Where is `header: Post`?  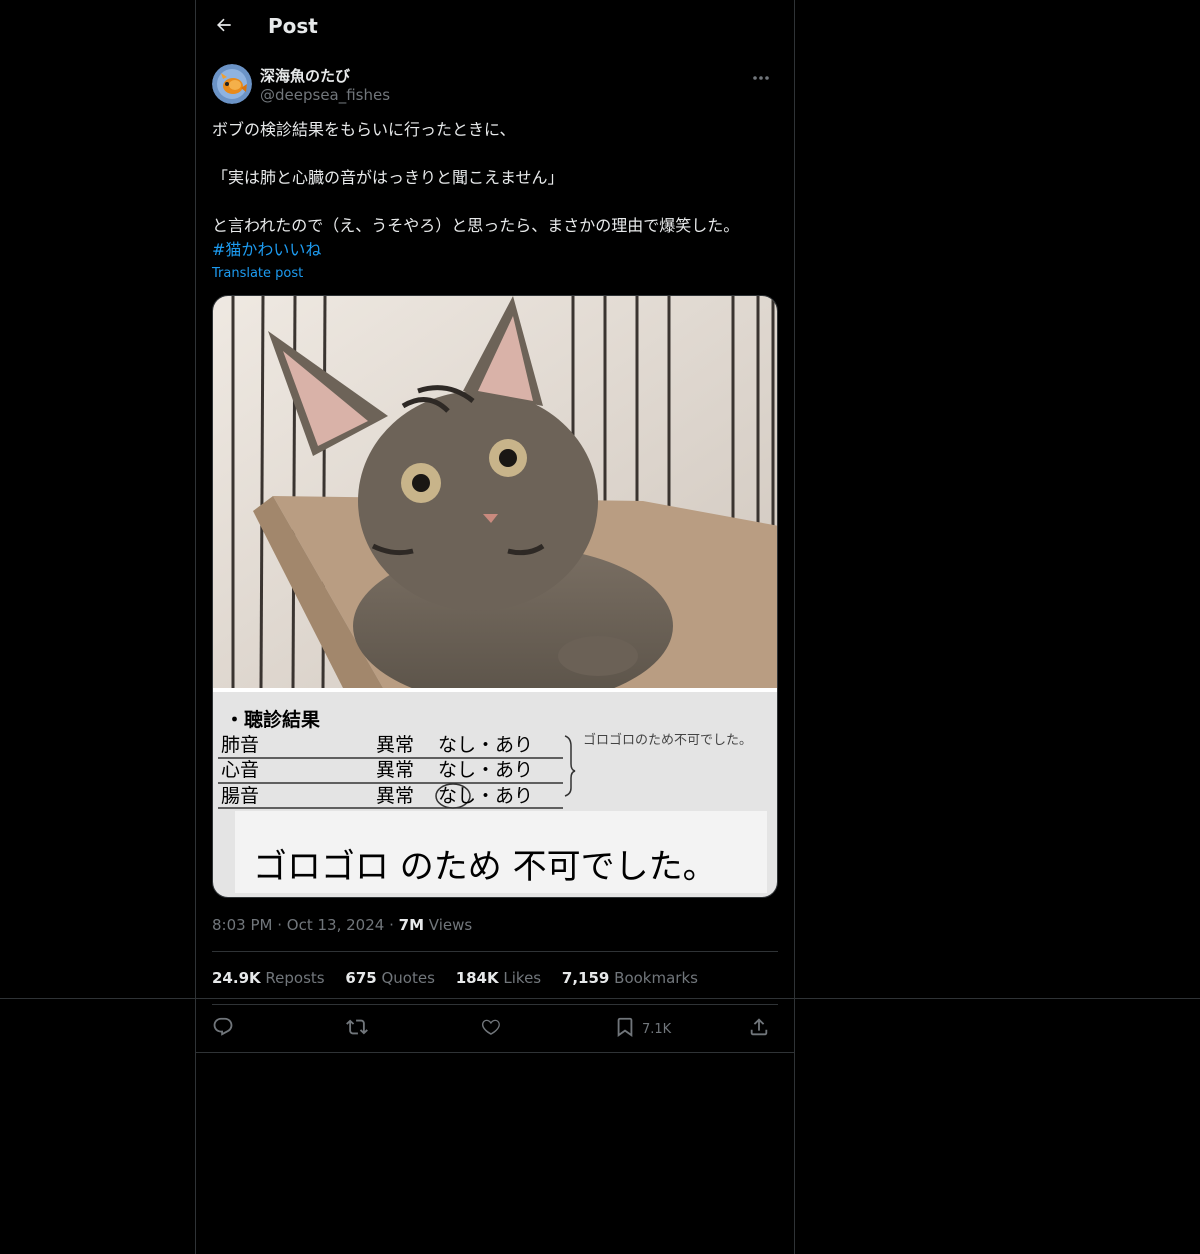
header: Post is located at coordinates (495, 27).